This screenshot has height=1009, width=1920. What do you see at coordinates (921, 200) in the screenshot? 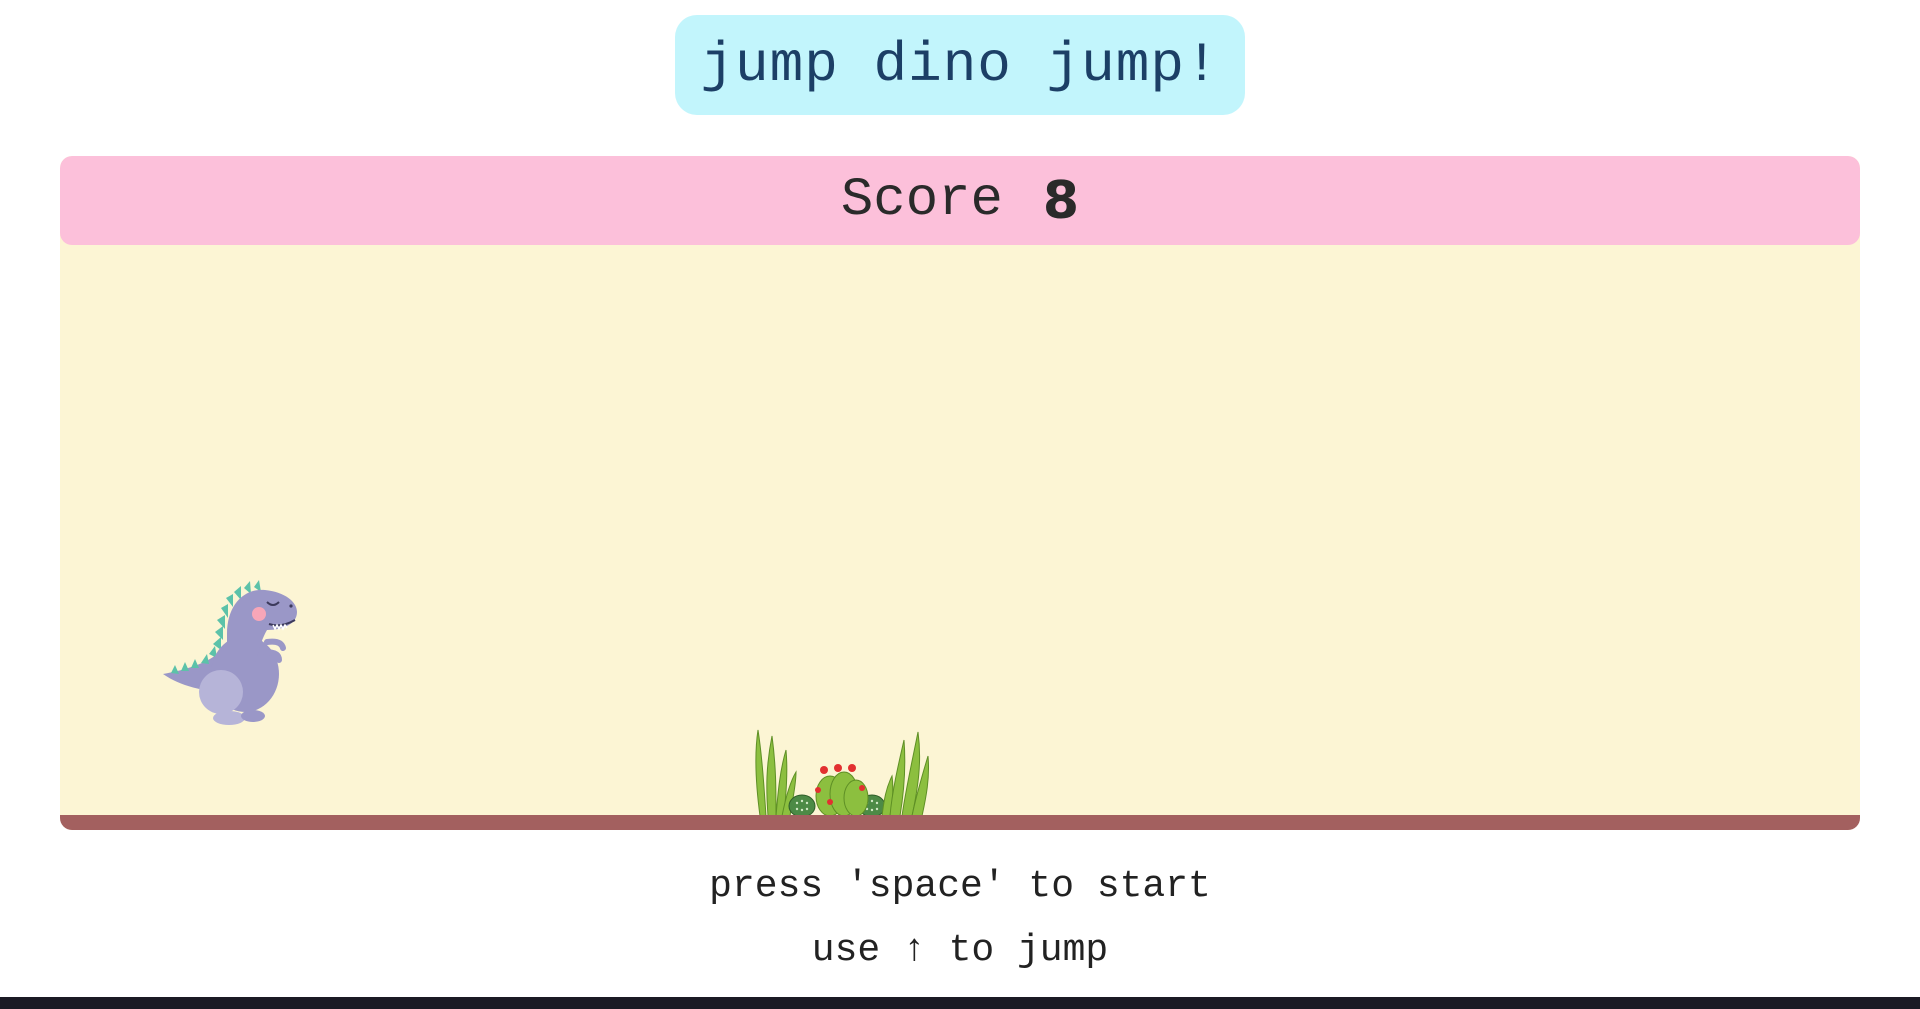
I see `score-label: Score` at bounding box center [921, 200].